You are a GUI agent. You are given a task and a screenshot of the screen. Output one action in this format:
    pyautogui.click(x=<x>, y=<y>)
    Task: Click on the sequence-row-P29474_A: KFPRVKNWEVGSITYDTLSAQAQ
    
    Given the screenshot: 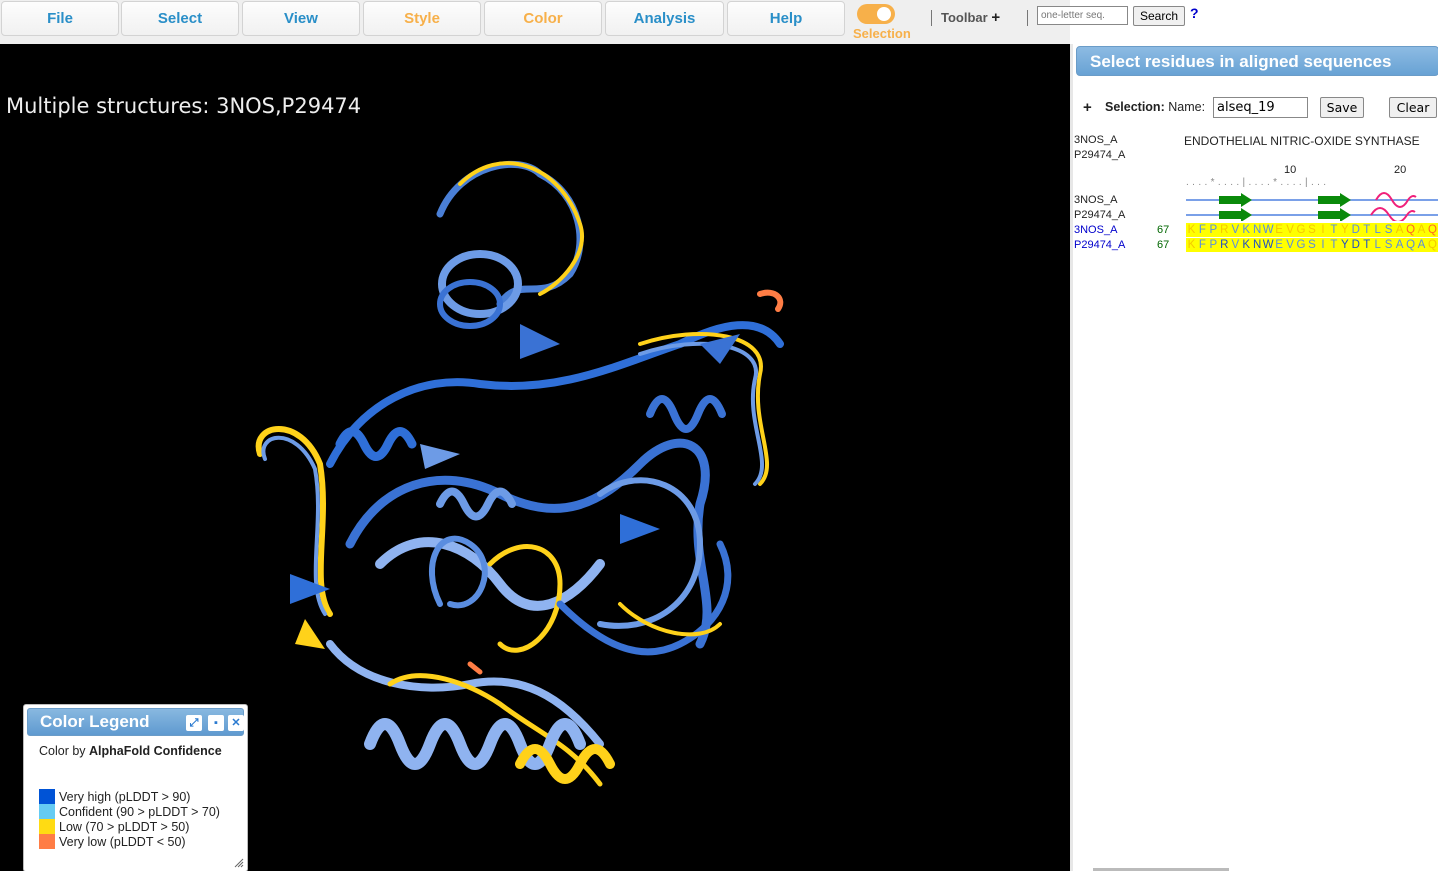 What is the action you would take?
    pyautogui.click(x=1312, y=245)
    